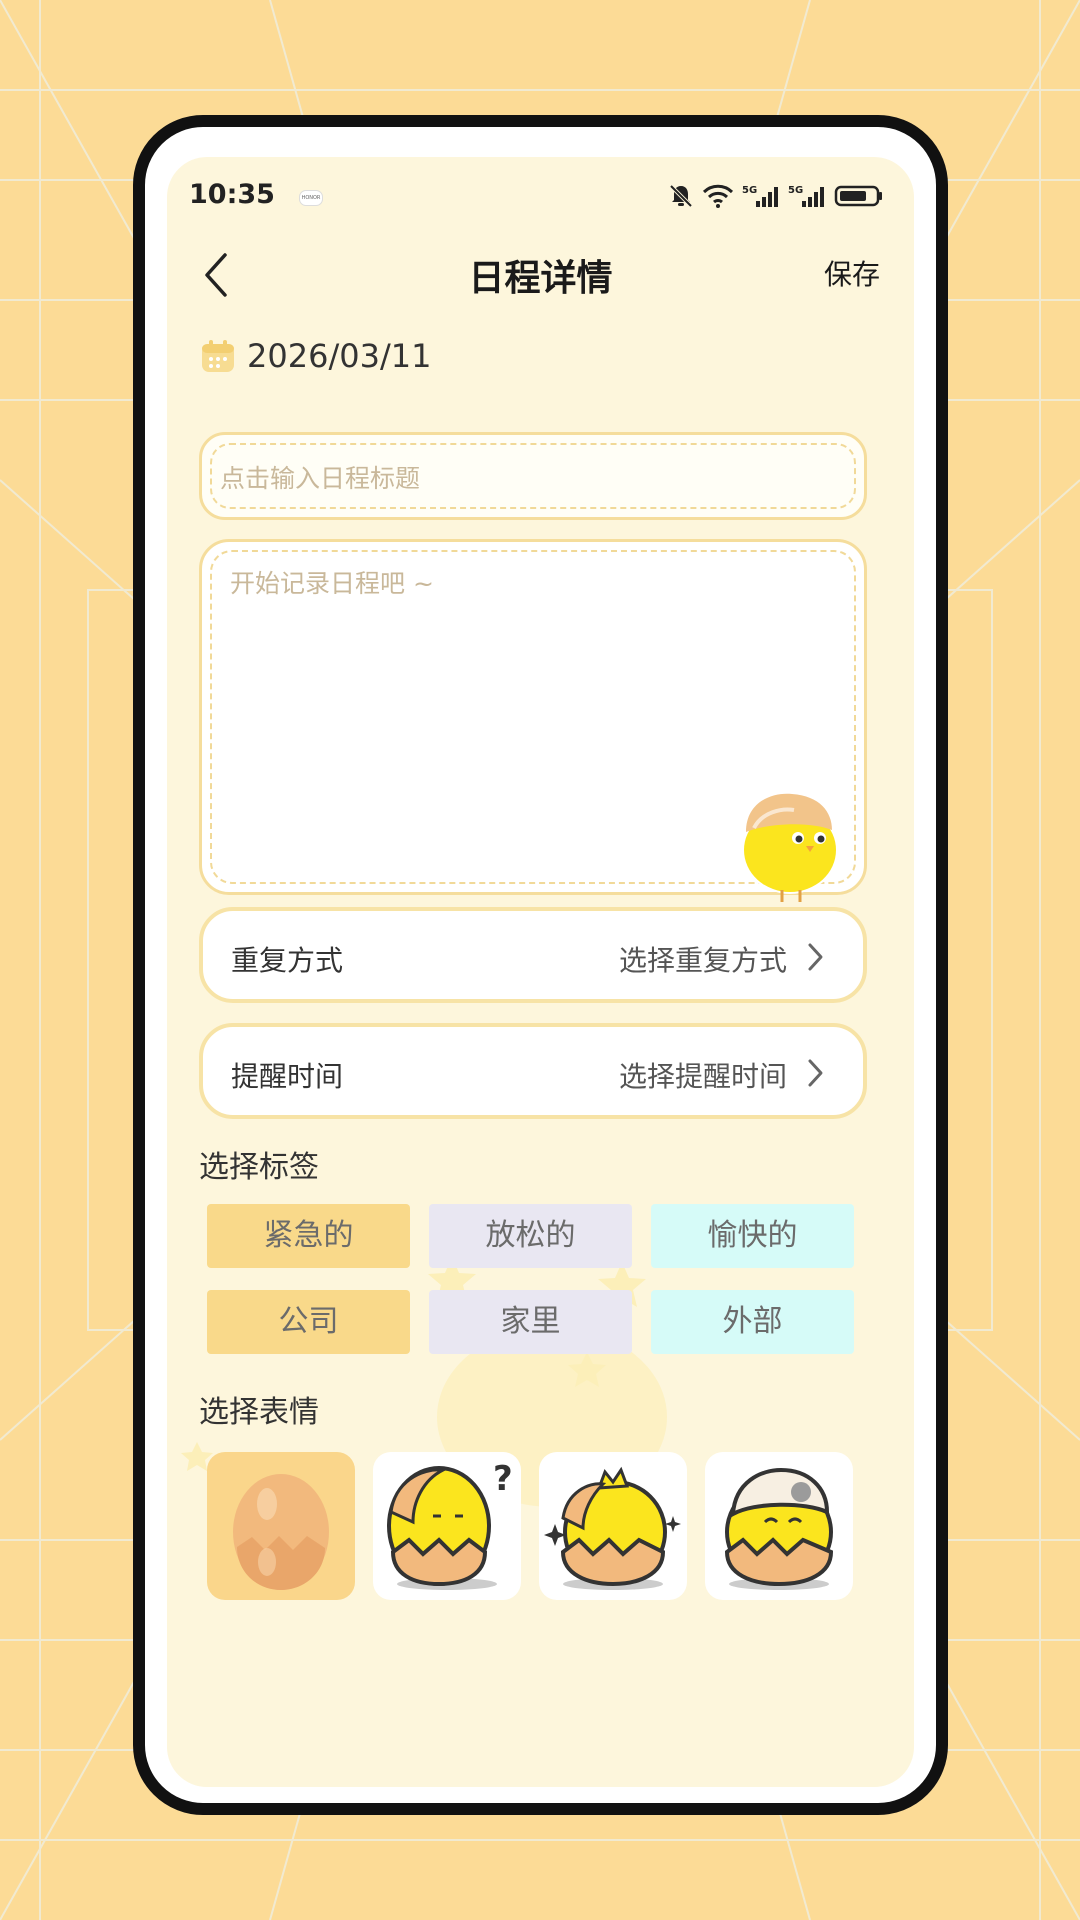  Describe the element at coordinates (533, 476) in the screenshot. I see `title-input: 点击输入日程标题` at that location.